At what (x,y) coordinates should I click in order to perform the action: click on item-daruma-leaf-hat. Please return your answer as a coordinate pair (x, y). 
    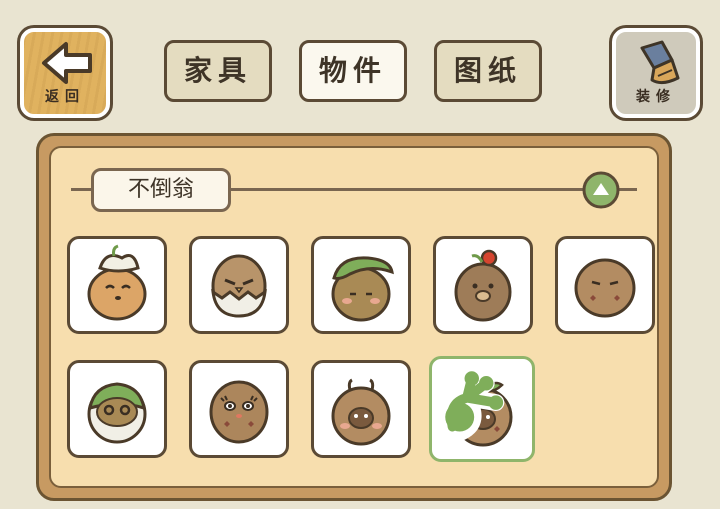
    Looking at the image, I should click on (117, 285).